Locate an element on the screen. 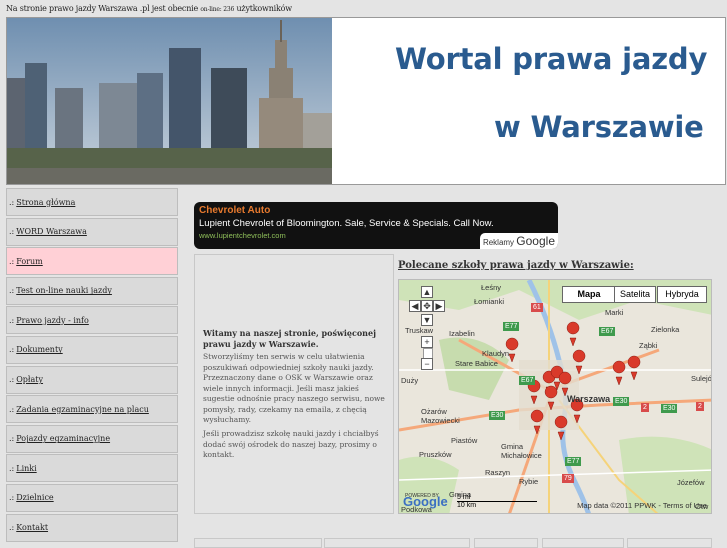 The image size is (727, 548). map-heading: Polecane szkoły prawa jazdy w Warszawie: is located at coordinates (516, 265).